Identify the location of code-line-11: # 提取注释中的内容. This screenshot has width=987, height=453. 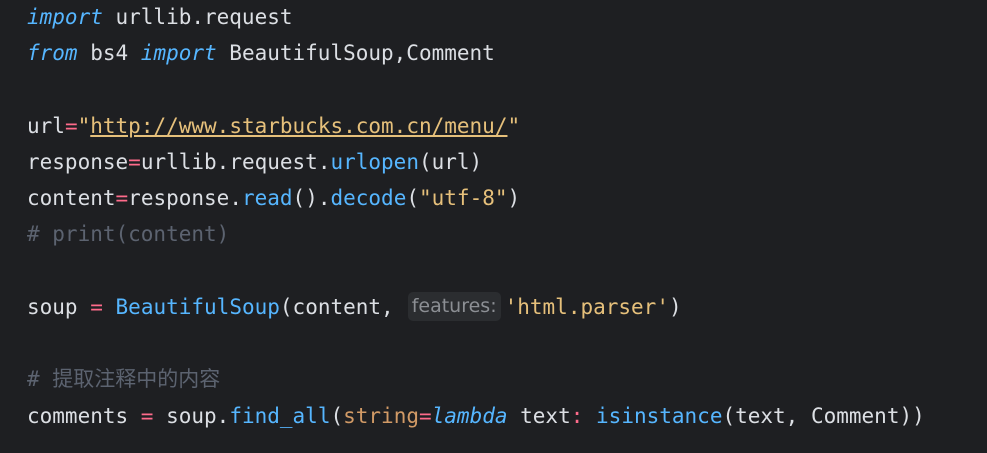
(123, 379).